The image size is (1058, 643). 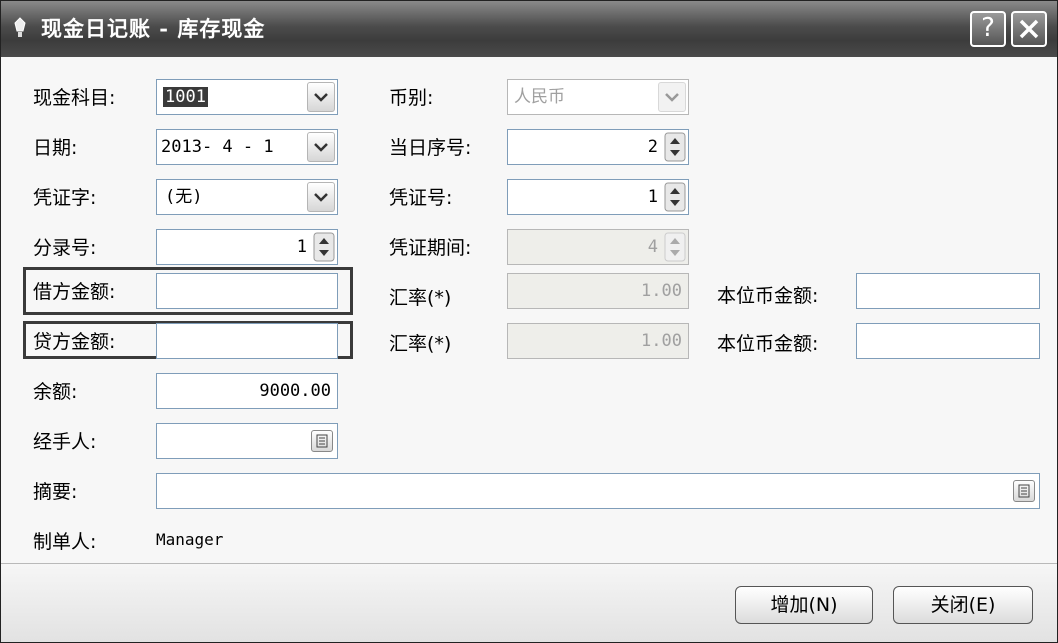 I want to click on handler-input, so click(x=247, y=441).